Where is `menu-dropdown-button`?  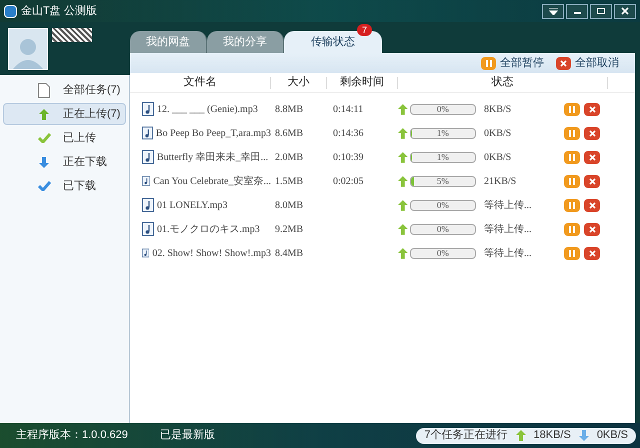 menu-dropdown-button is located at coordinates (553, 11).